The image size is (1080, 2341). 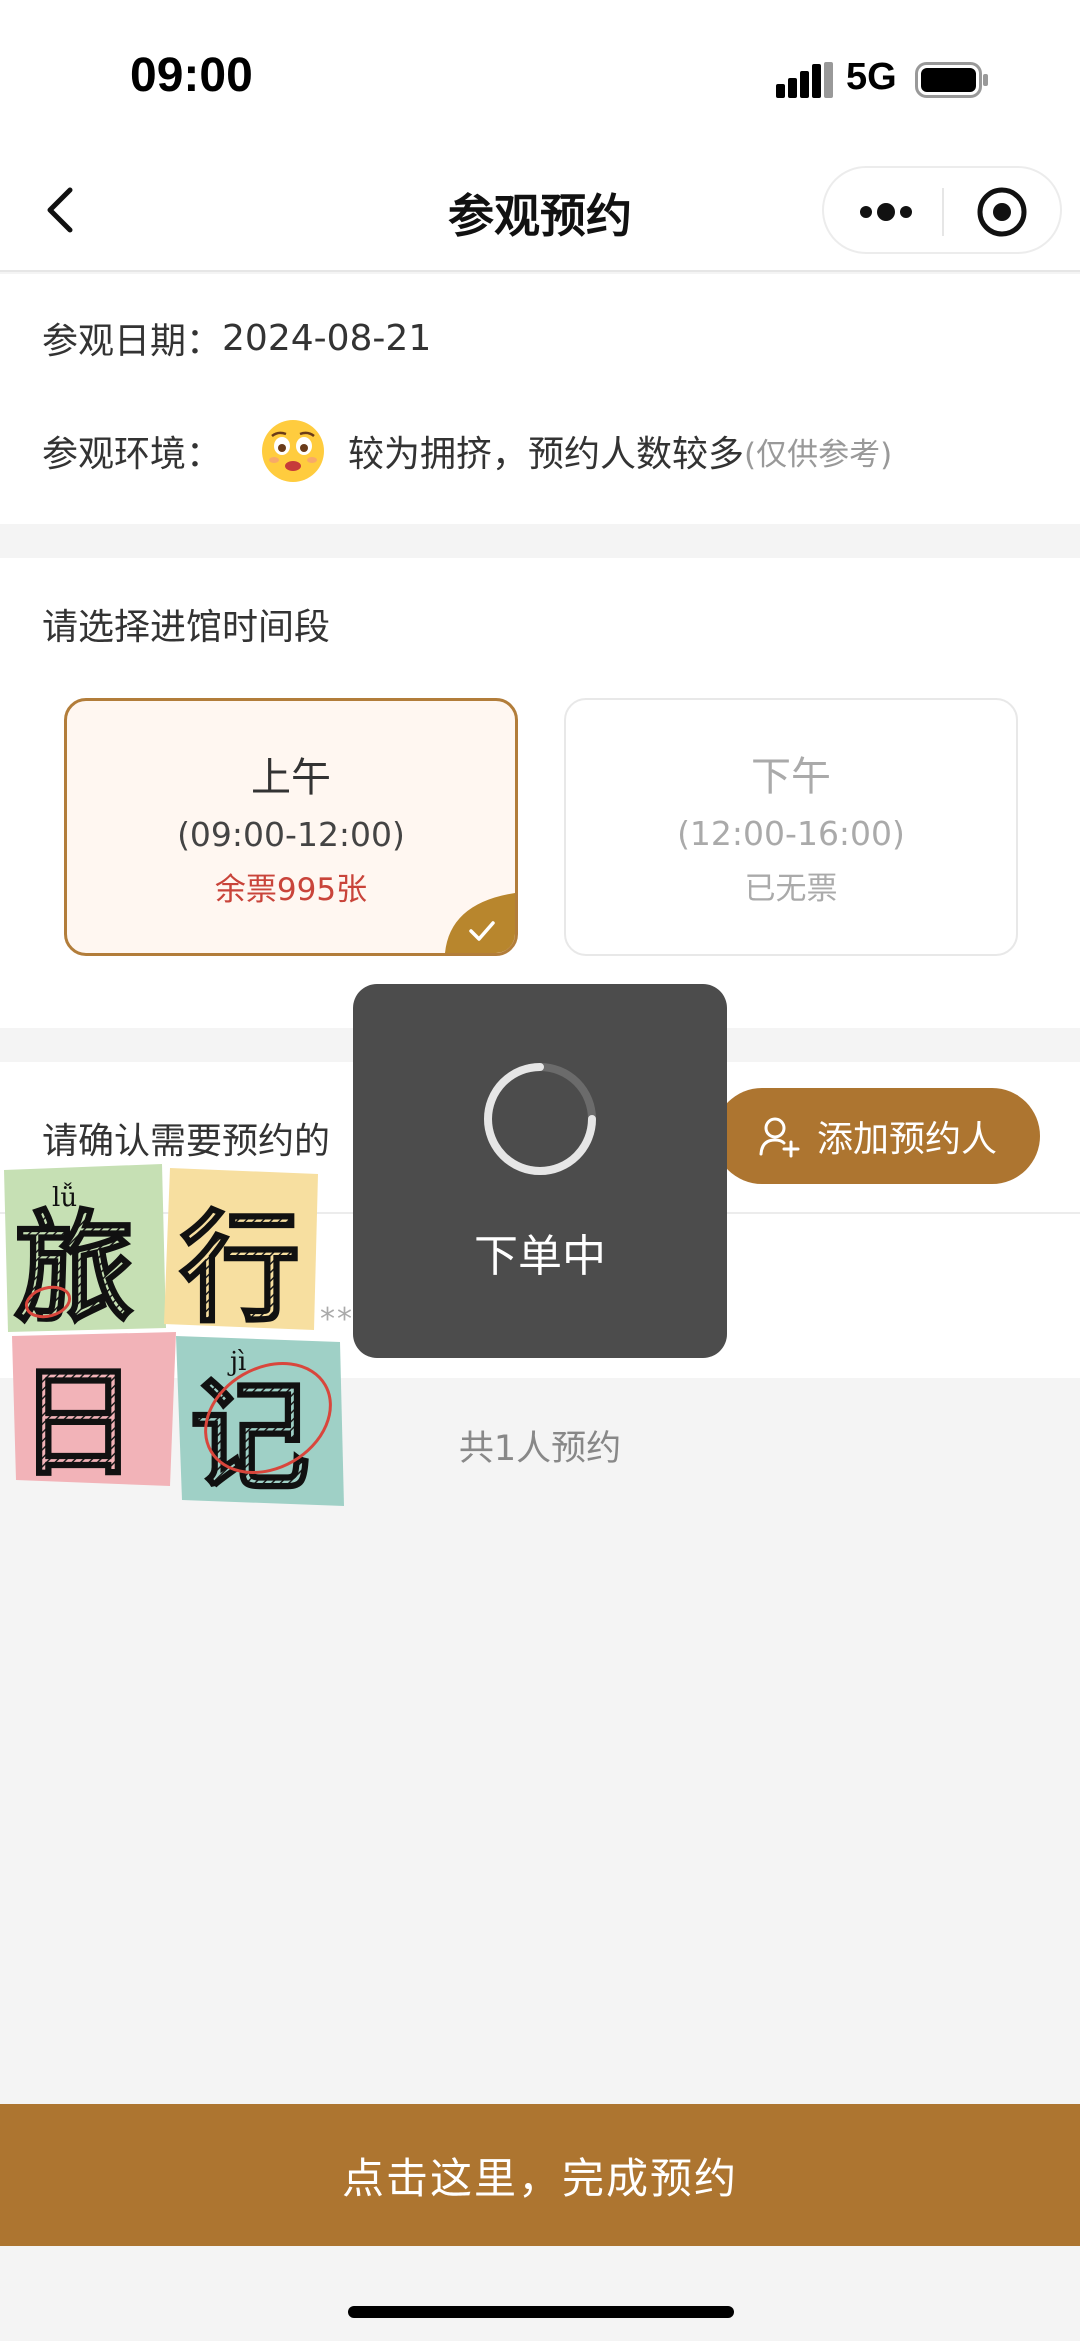 I want to click on more-icon, so click(x=886, y=212).